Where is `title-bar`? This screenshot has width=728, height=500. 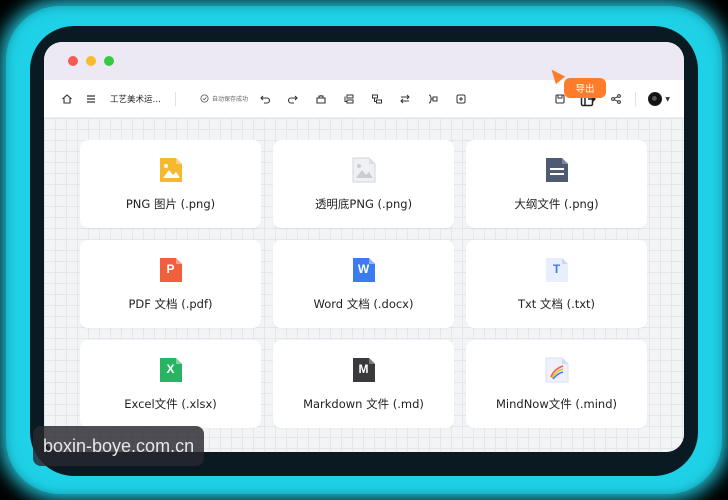 title-bar is located at coordinates (364, 61).